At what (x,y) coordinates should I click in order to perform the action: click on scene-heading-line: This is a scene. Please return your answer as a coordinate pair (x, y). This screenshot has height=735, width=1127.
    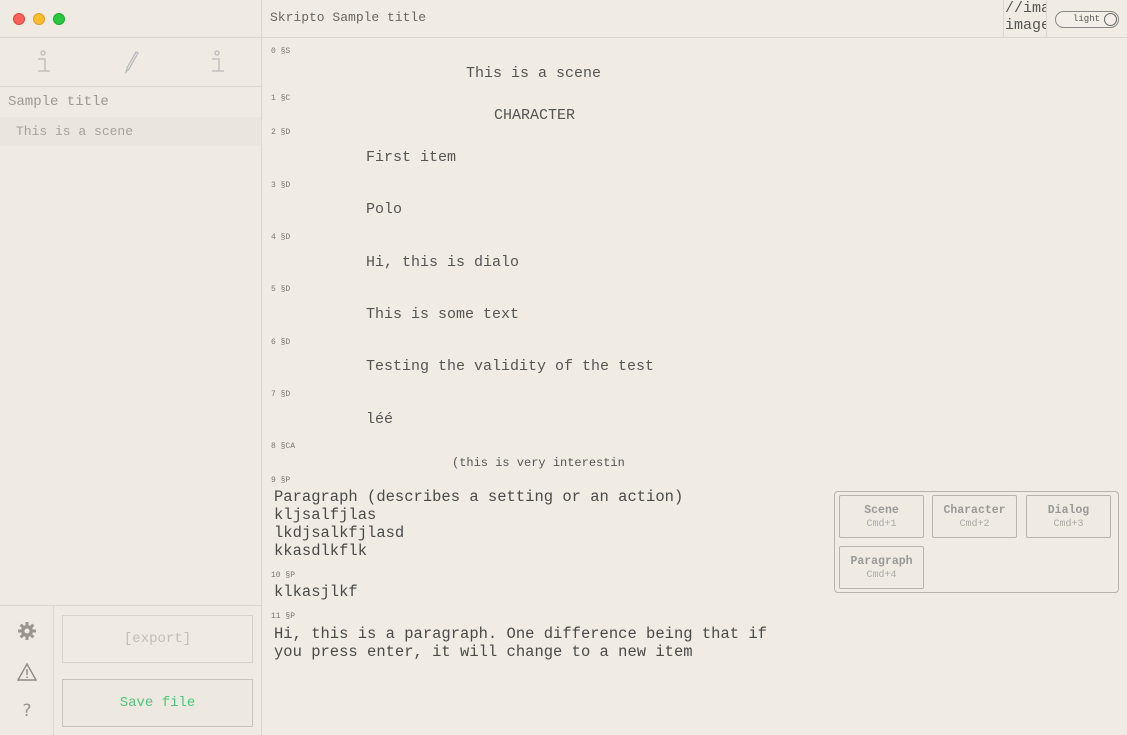
    Looking at the image, I should click on (533, 74).